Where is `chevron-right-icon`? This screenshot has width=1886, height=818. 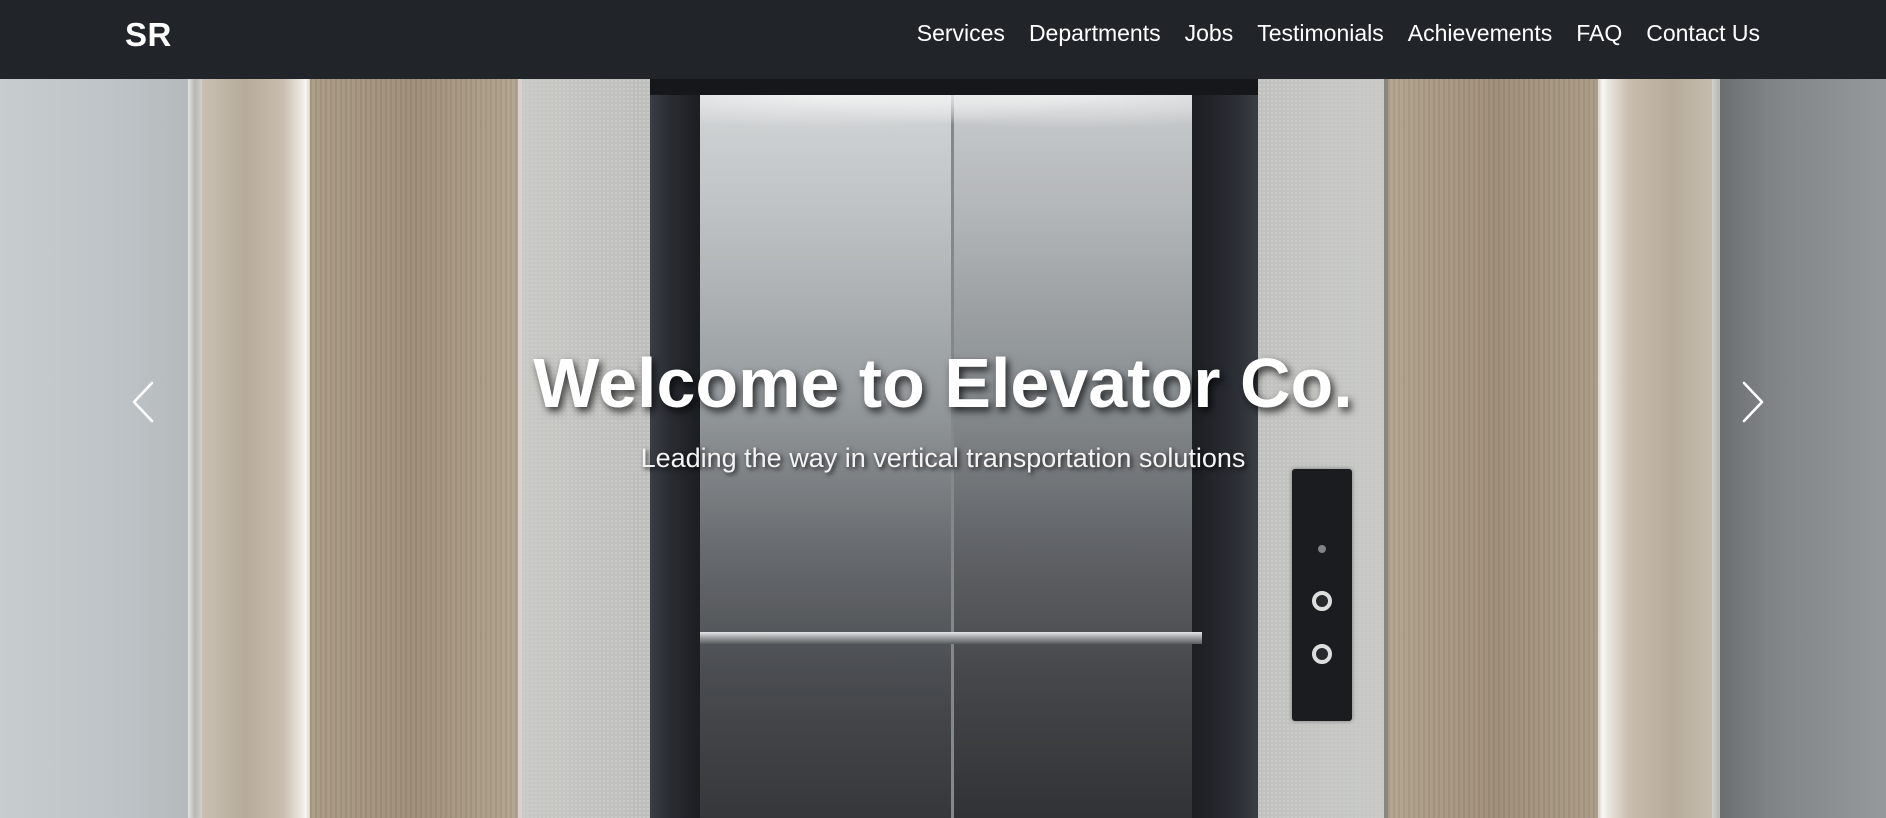 chevron-right-icon is located at coordinates (1753, 402).